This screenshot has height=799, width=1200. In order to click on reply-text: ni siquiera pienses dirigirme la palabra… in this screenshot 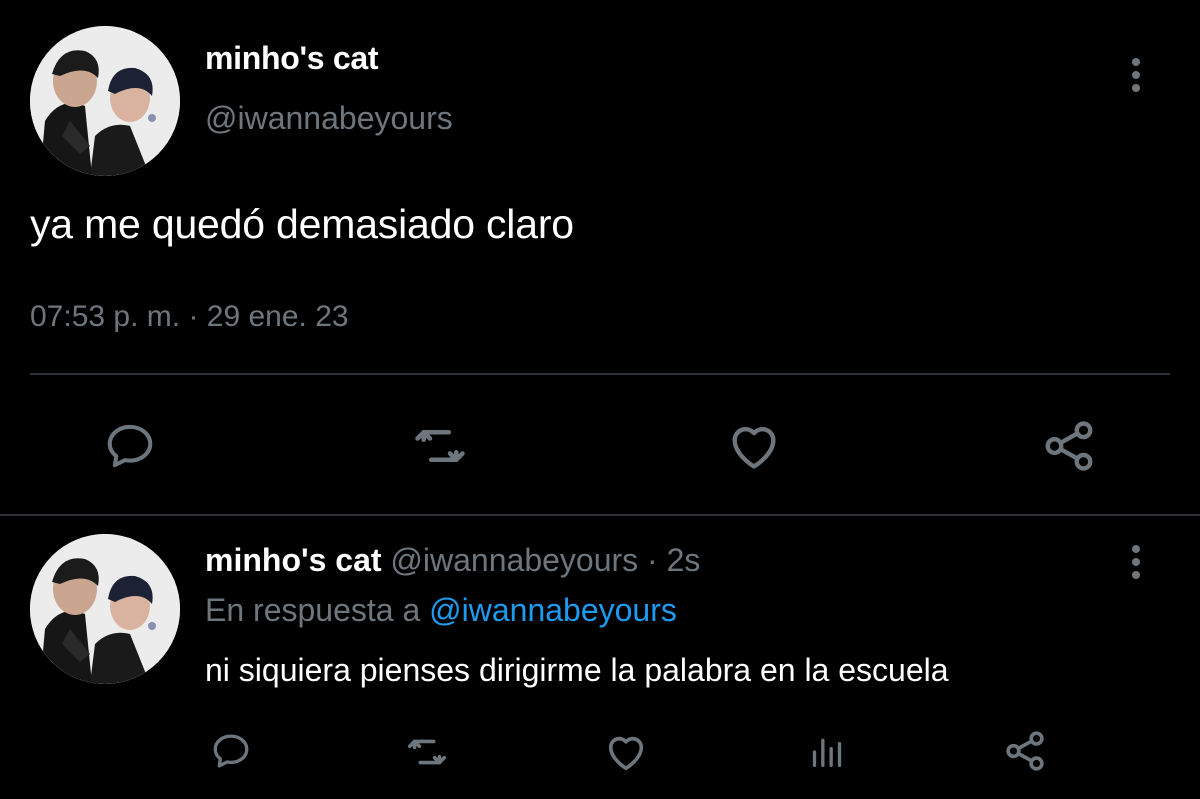, I will do `click(577, 670)`.